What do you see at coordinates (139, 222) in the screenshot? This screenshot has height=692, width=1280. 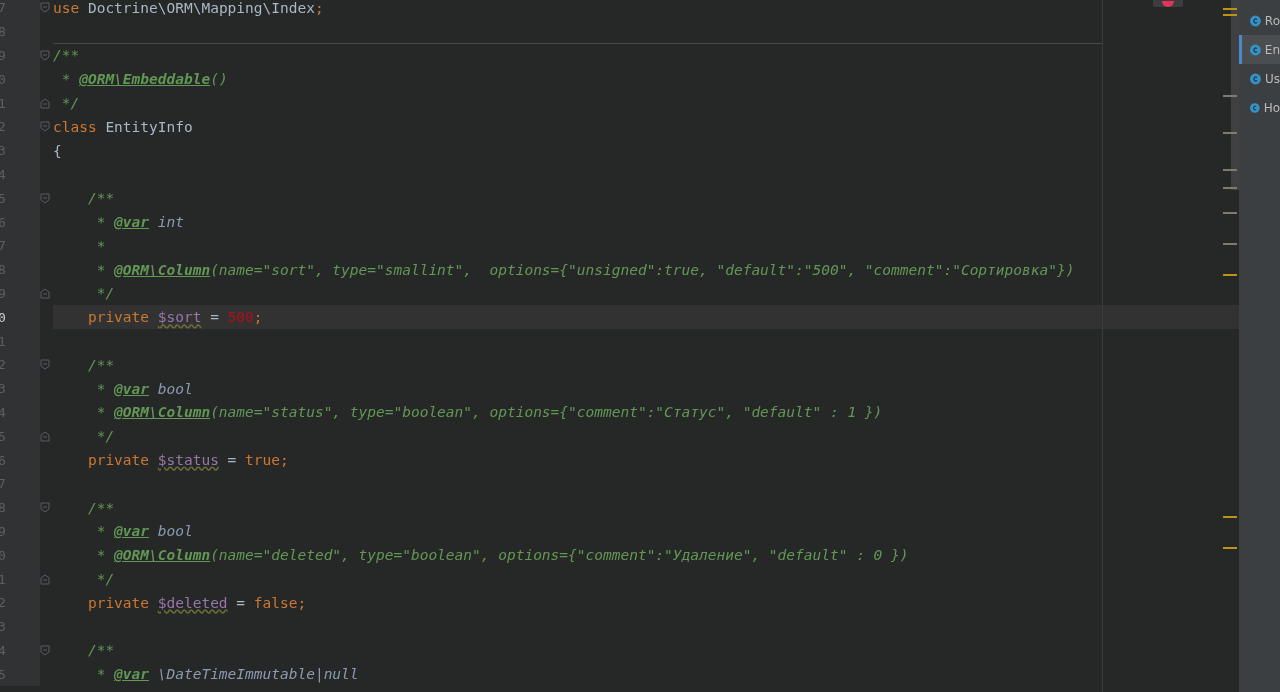 I see `code-line: * @var int` at bounding box center [139, 222].